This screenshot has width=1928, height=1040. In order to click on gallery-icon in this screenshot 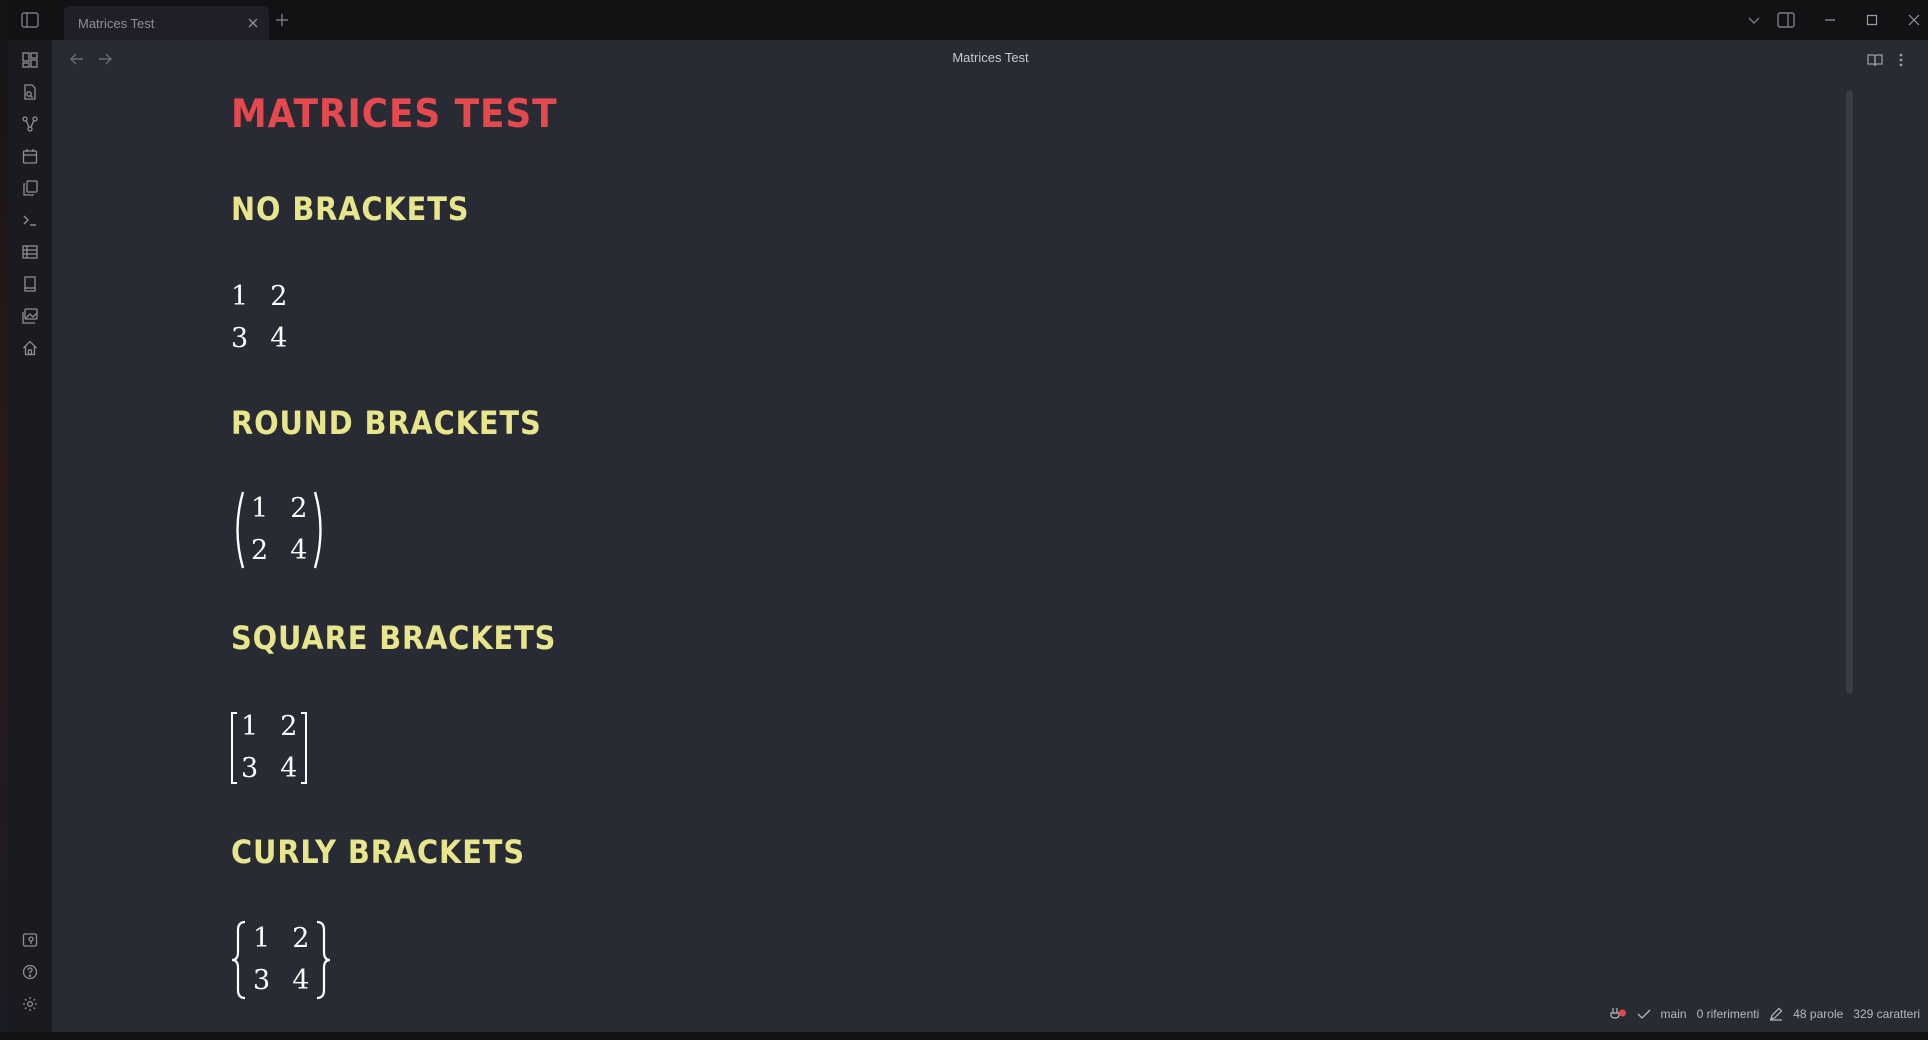, I will do `click(30, 316)`.